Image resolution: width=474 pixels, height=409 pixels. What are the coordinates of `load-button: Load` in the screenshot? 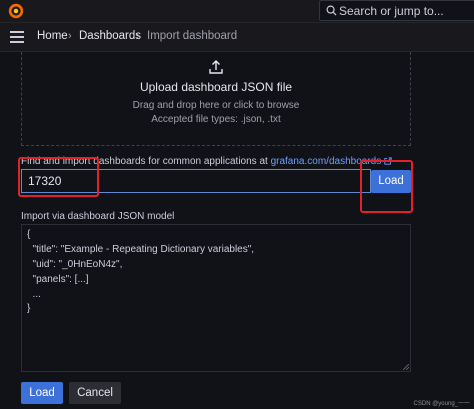 It's located at (42, 393).